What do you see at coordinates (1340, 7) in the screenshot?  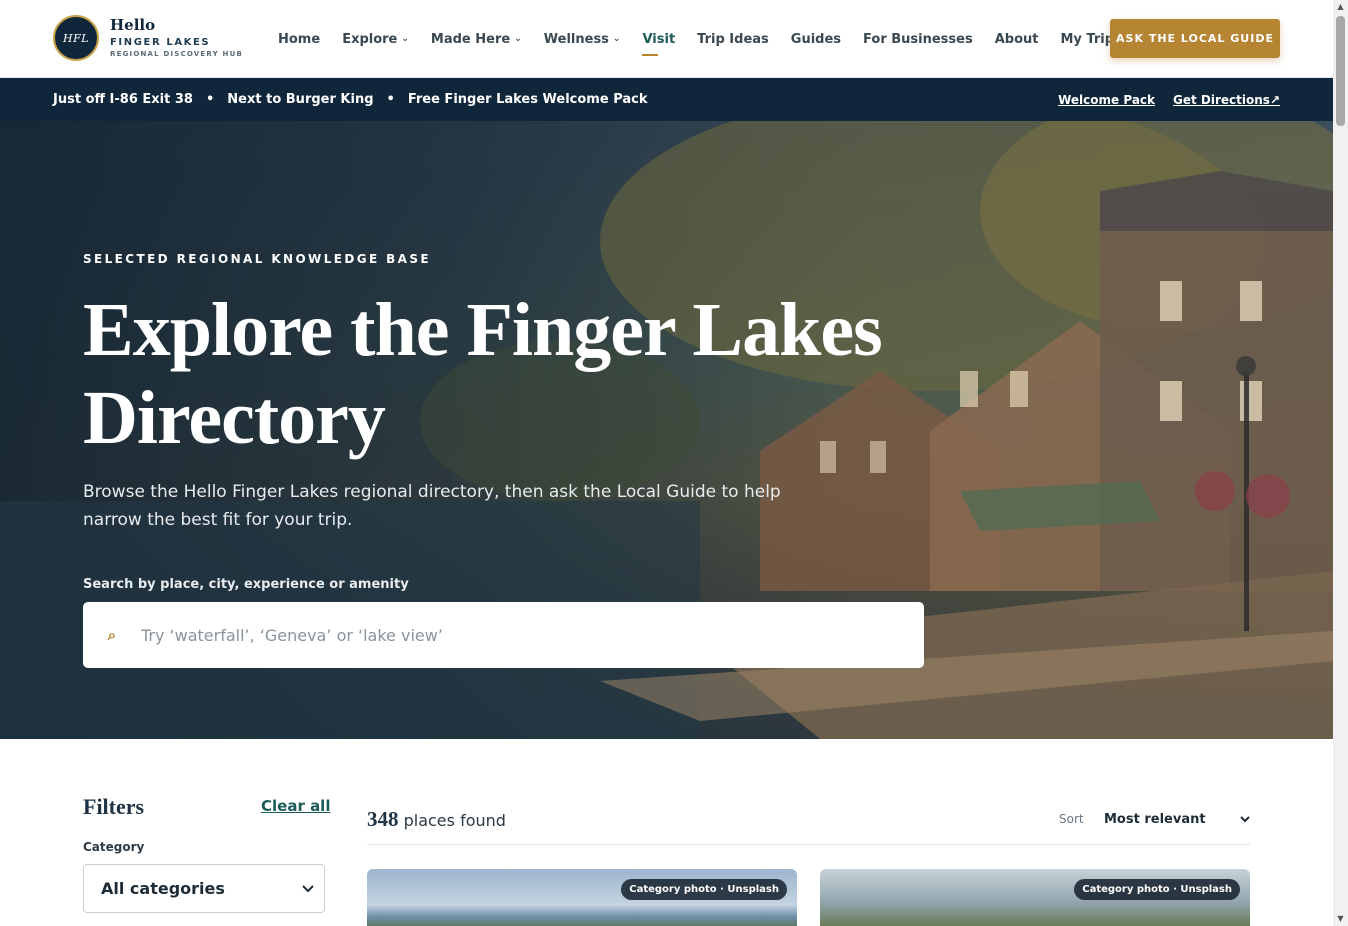 I see `scroll-up-arrow-icon: ▲` at bounding box center [1340, 7].